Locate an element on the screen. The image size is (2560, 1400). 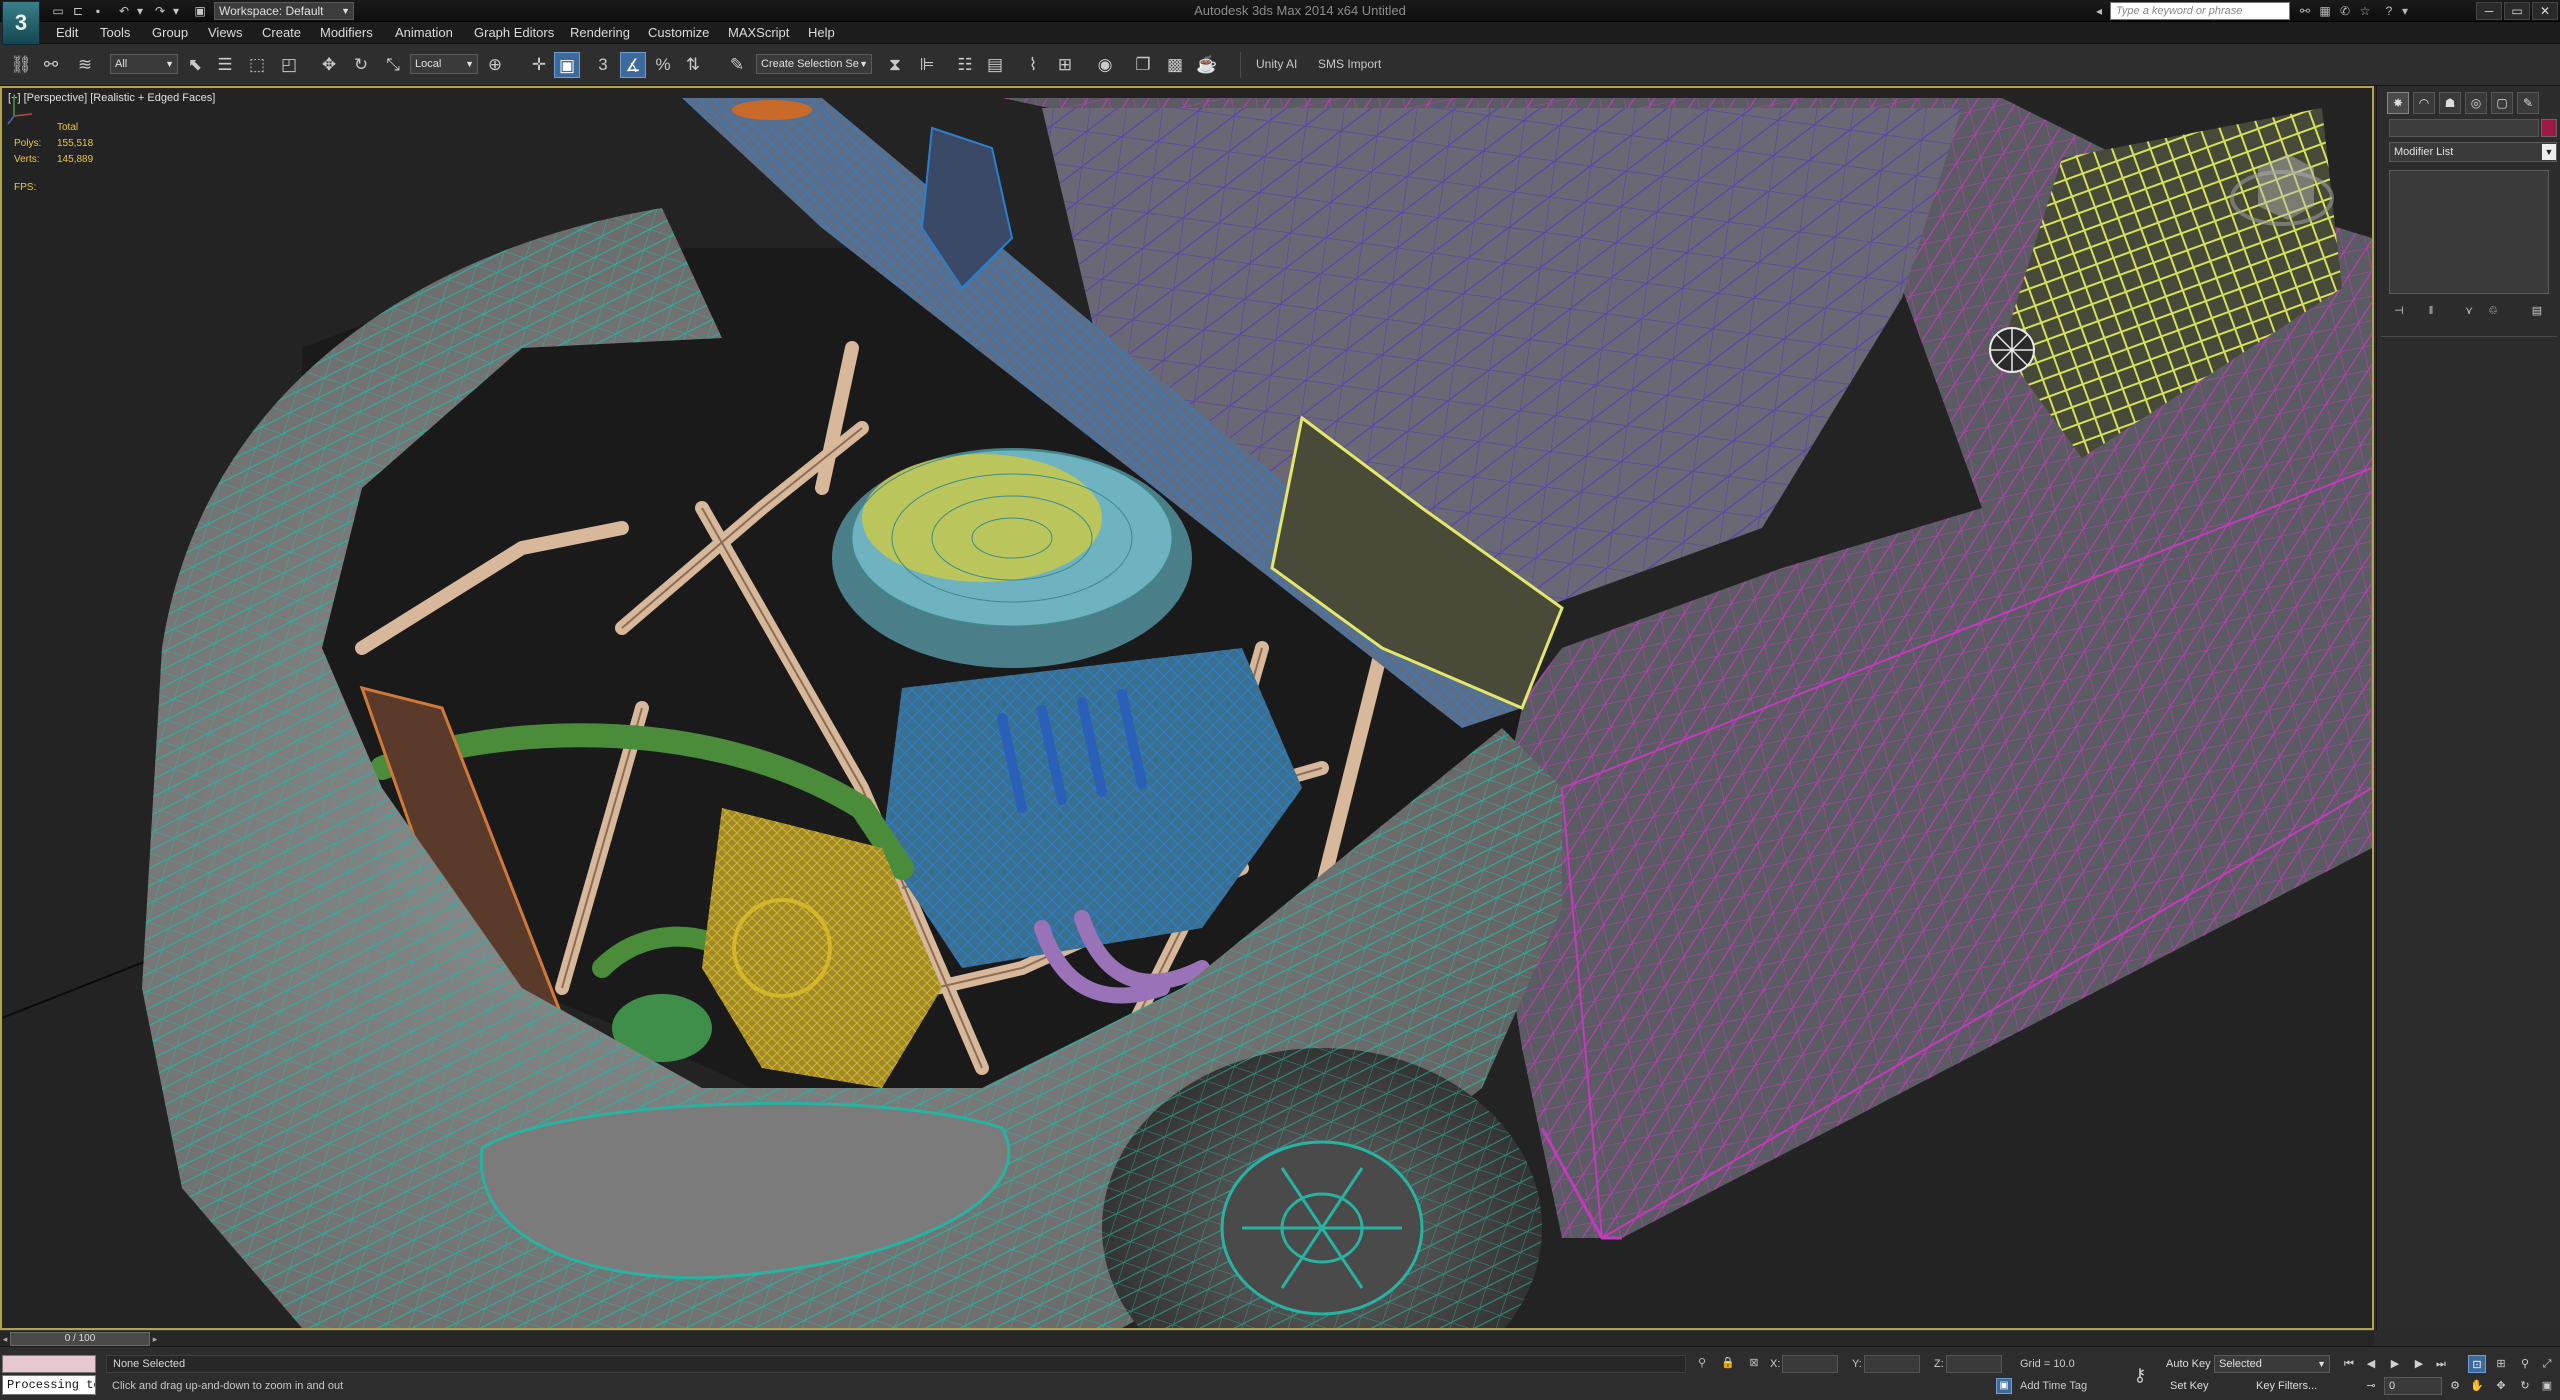
utilities-tab-icon: ✎ is located at coordinates (2528, 103).